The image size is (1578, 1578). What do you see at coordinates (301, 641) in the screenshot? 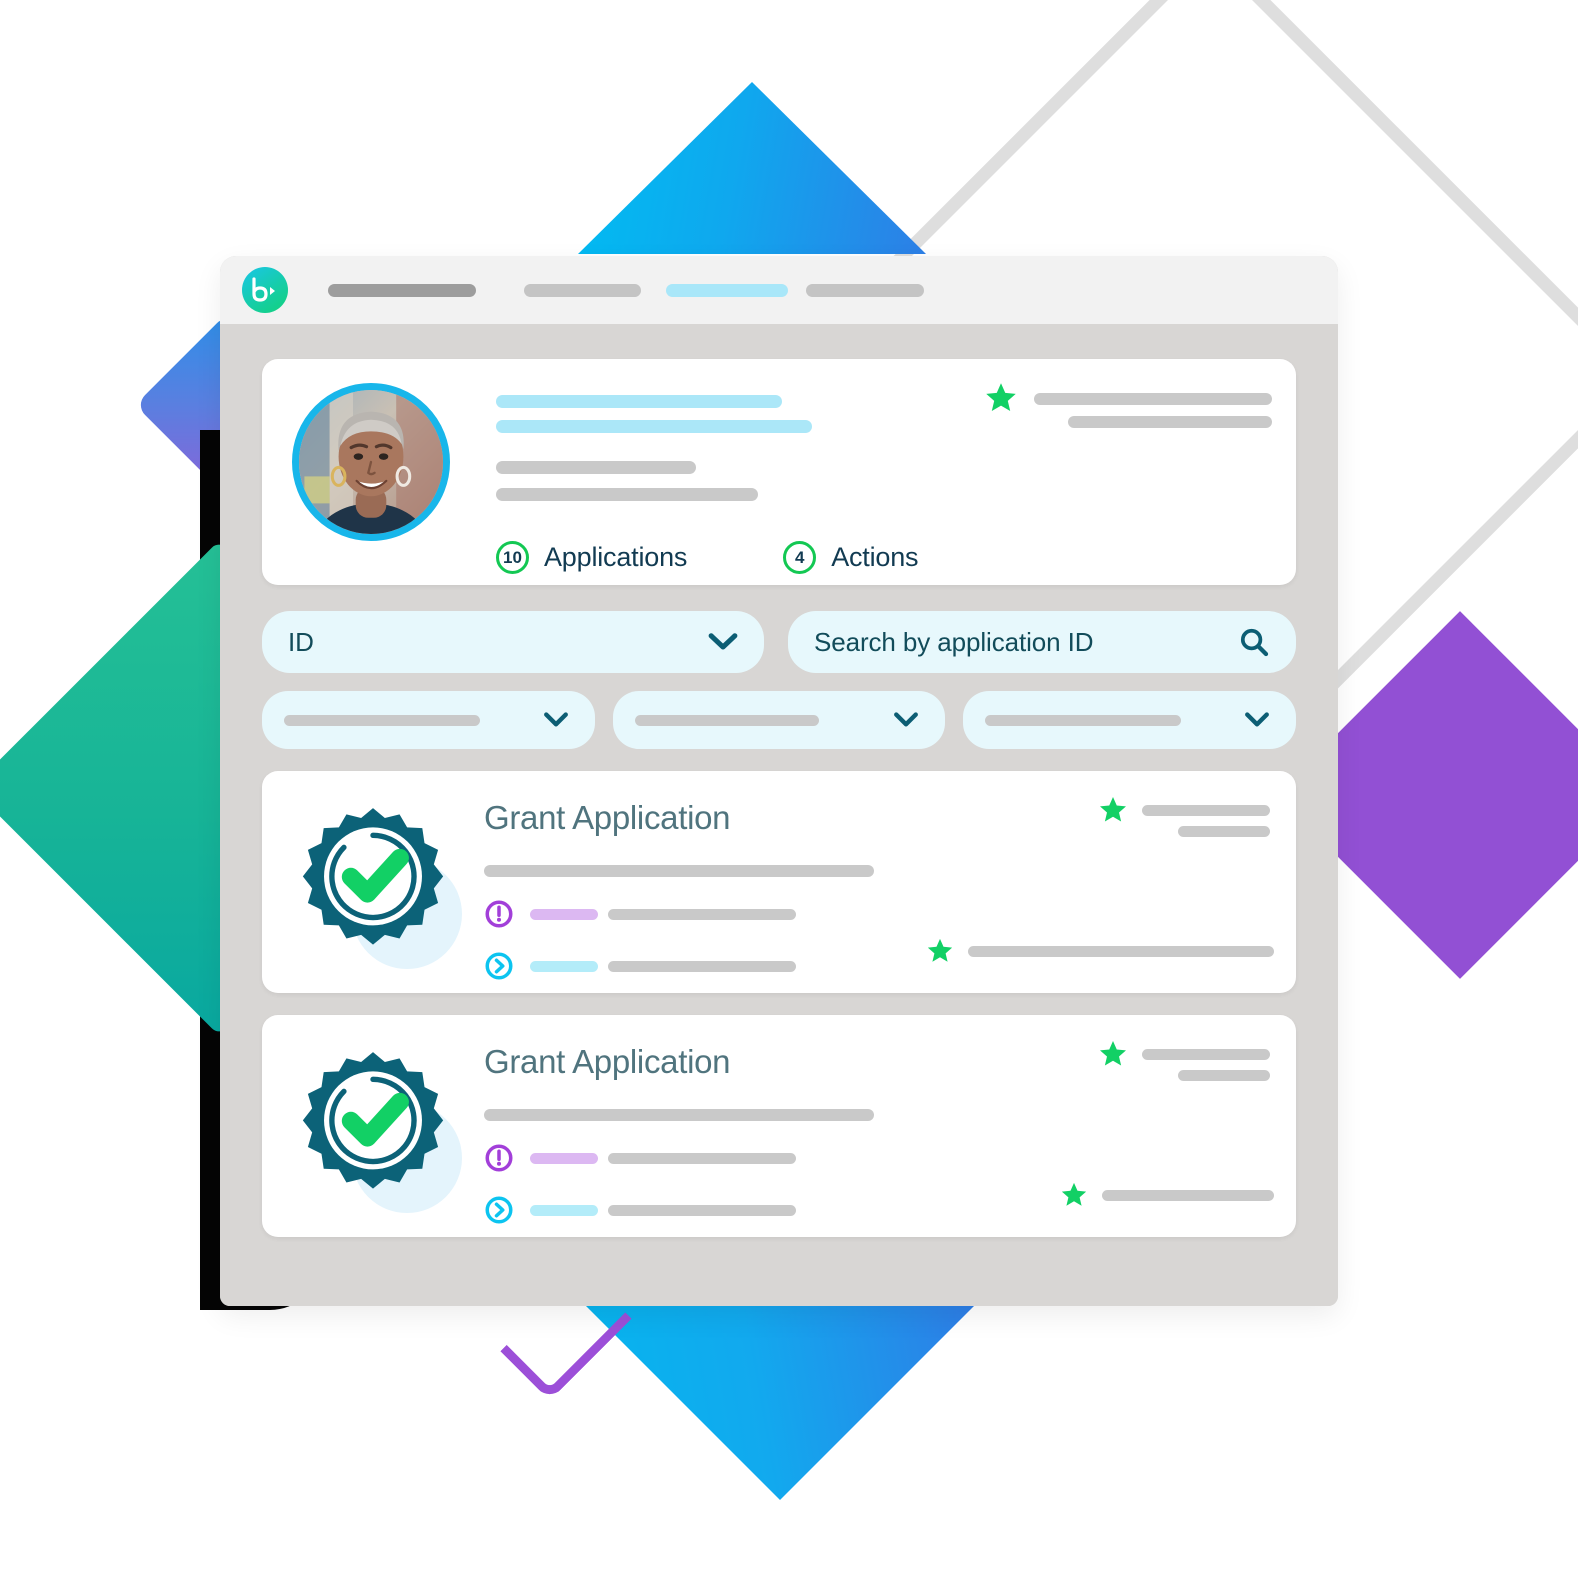
I see `id-select-value: ID` at bounding box center [301, 641].